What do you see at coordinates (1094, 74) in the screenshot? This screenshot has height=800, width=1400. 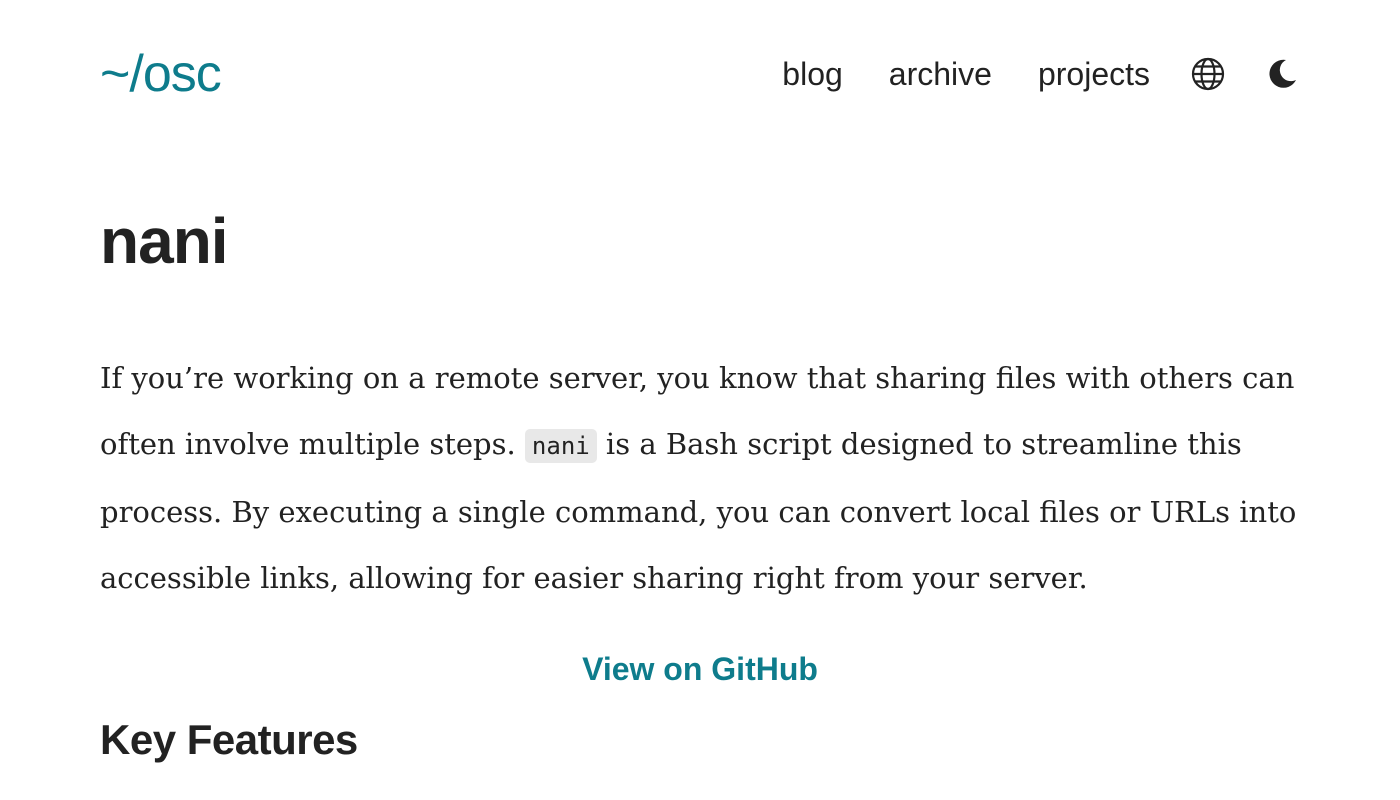 I see `nav-link-projects: projects` at bounding box center [1094, 74].